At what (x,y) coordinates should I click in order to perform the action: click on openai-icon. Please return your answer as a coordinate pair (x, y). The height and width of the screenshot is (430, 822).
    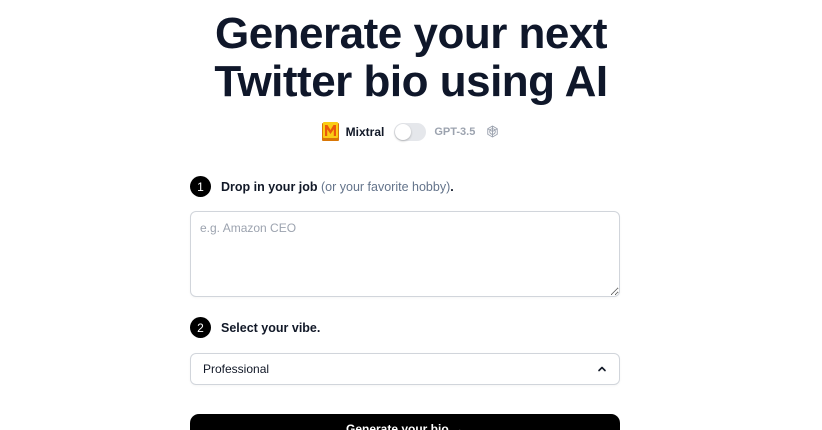
    Looking at the image, I should click on (493, 131).